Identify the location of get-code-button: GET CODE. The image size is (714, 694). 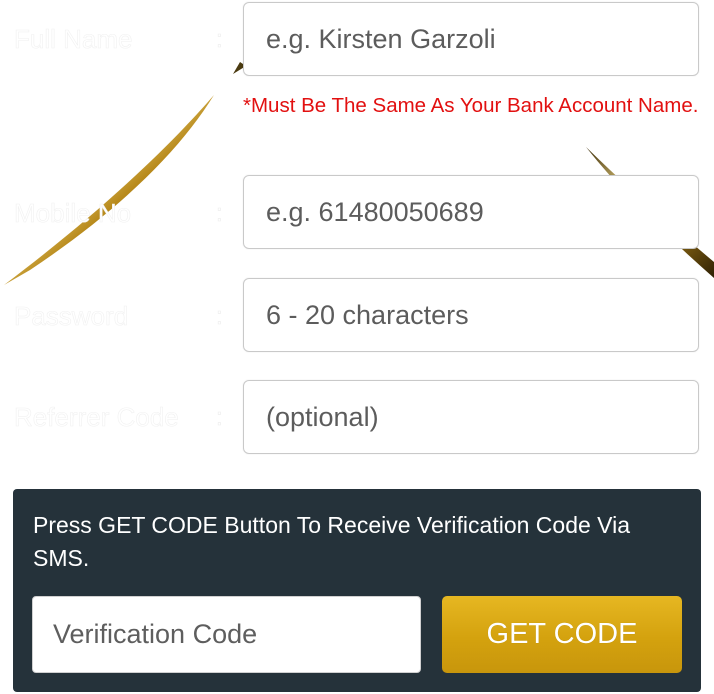
(562, 634).